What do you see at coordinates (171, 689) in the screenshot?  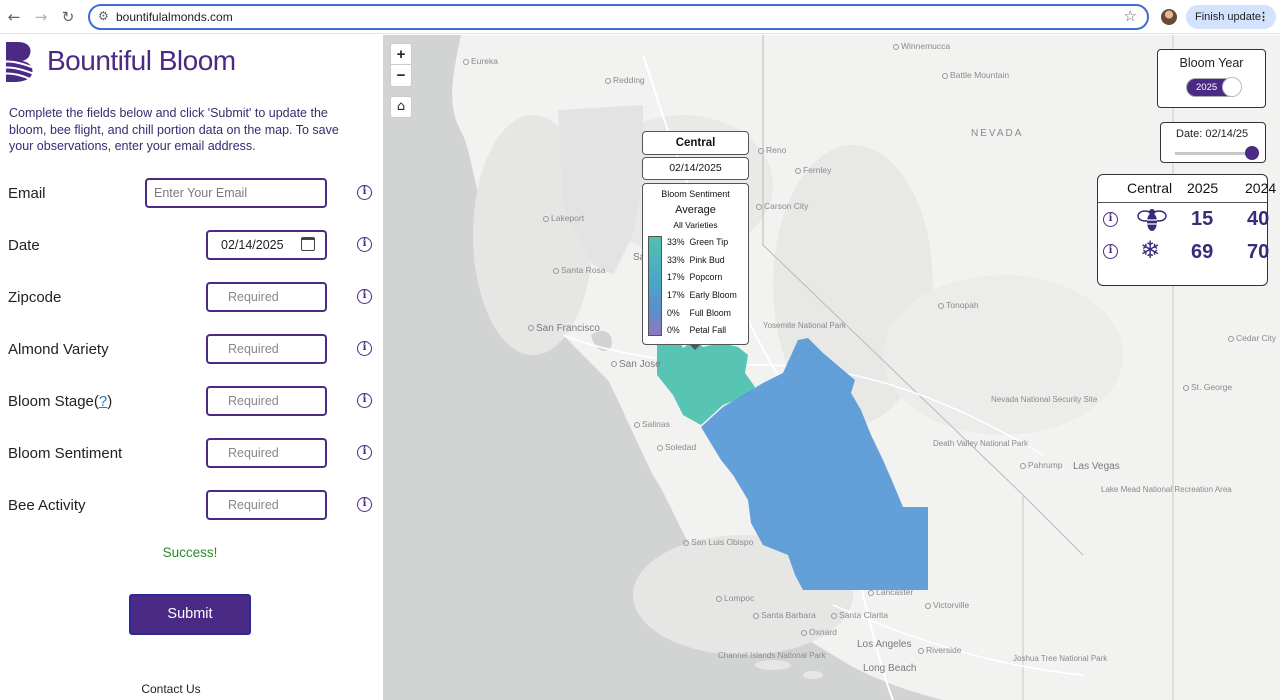 I see `contact-us-link: Contact Us` at bounding box center [171, 689].